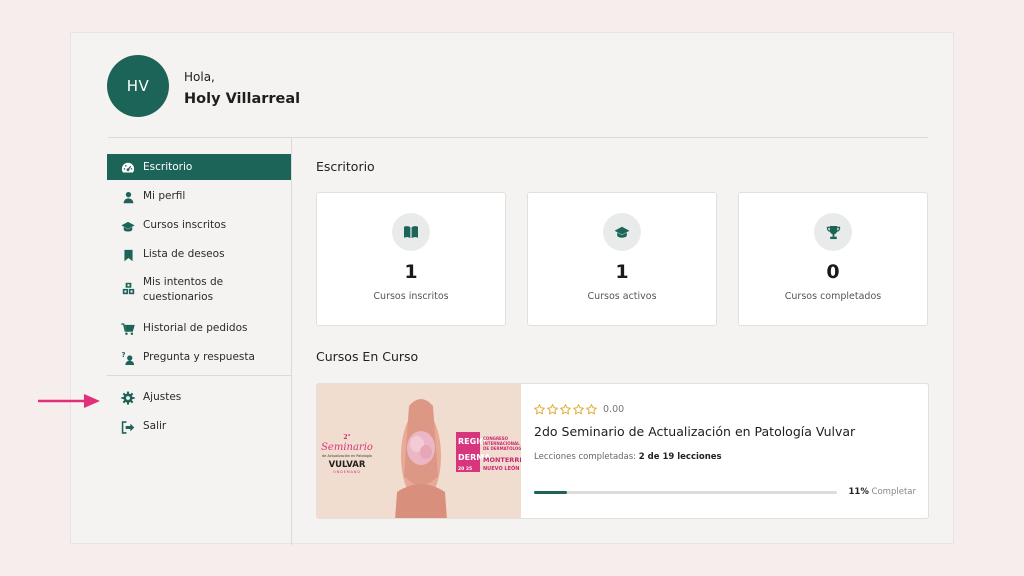 This screenshot has height=576, width=1024. Describe the element at coordinates (685, 492) in the screenshot. I see `progress-bar` at that location.